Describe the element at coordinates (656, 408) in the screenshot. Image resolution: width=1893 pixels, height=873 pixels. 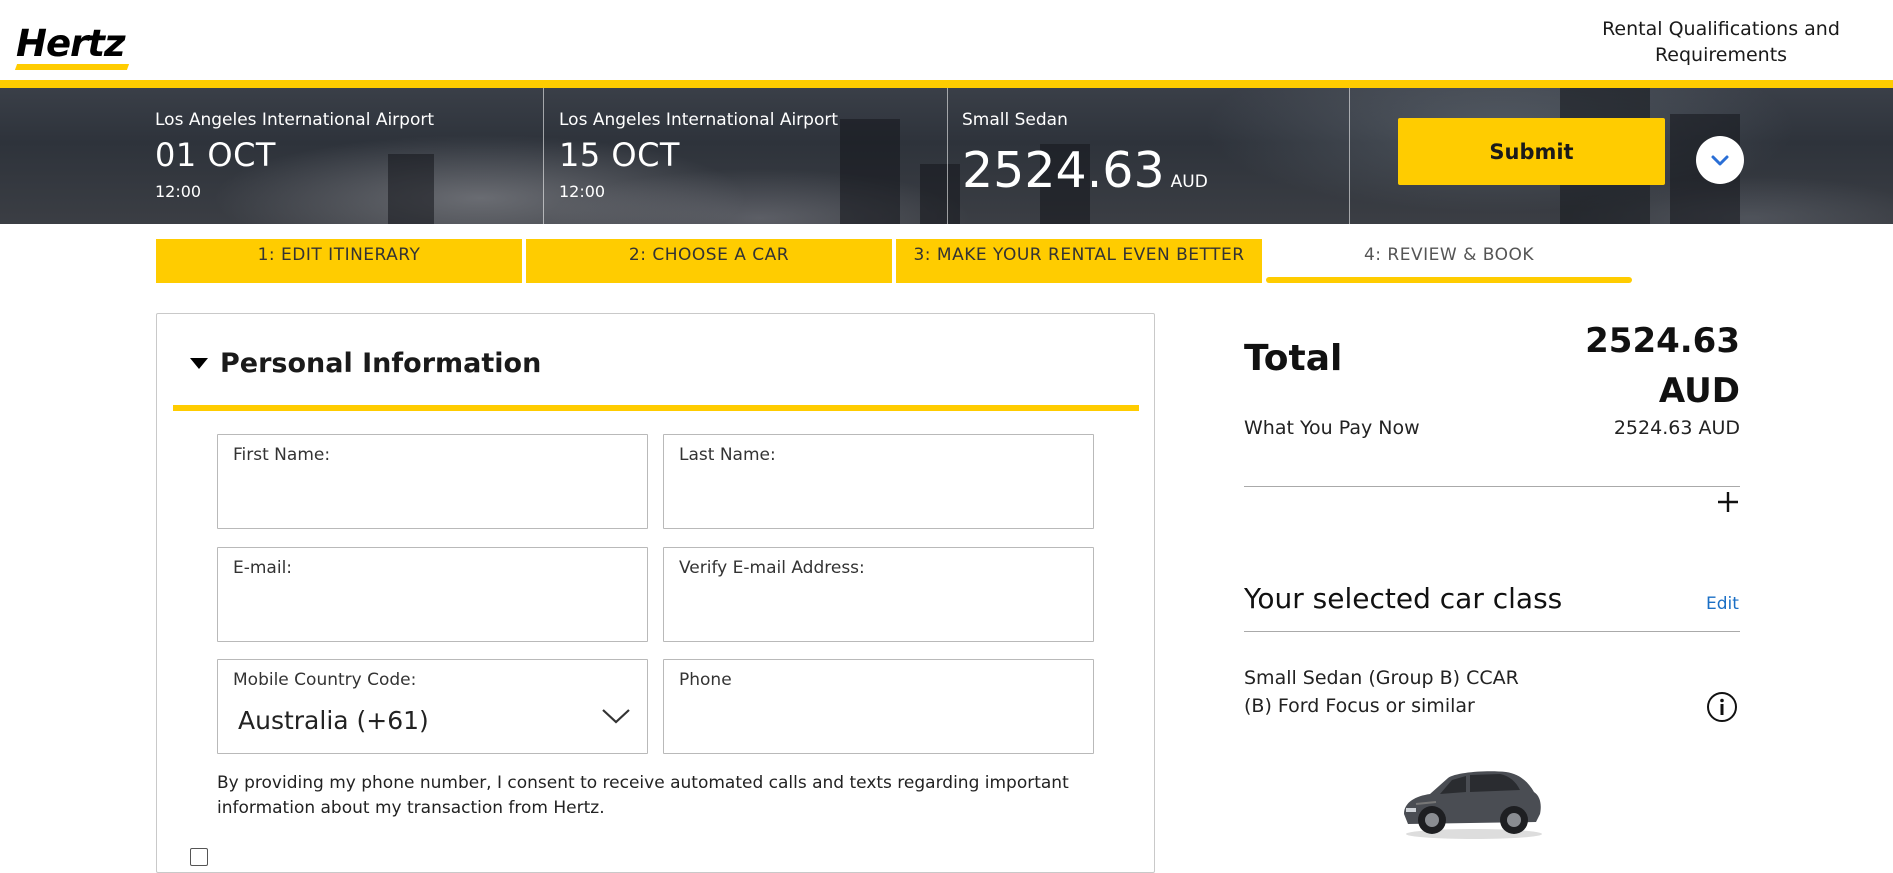
I see `section-divider` at that location.